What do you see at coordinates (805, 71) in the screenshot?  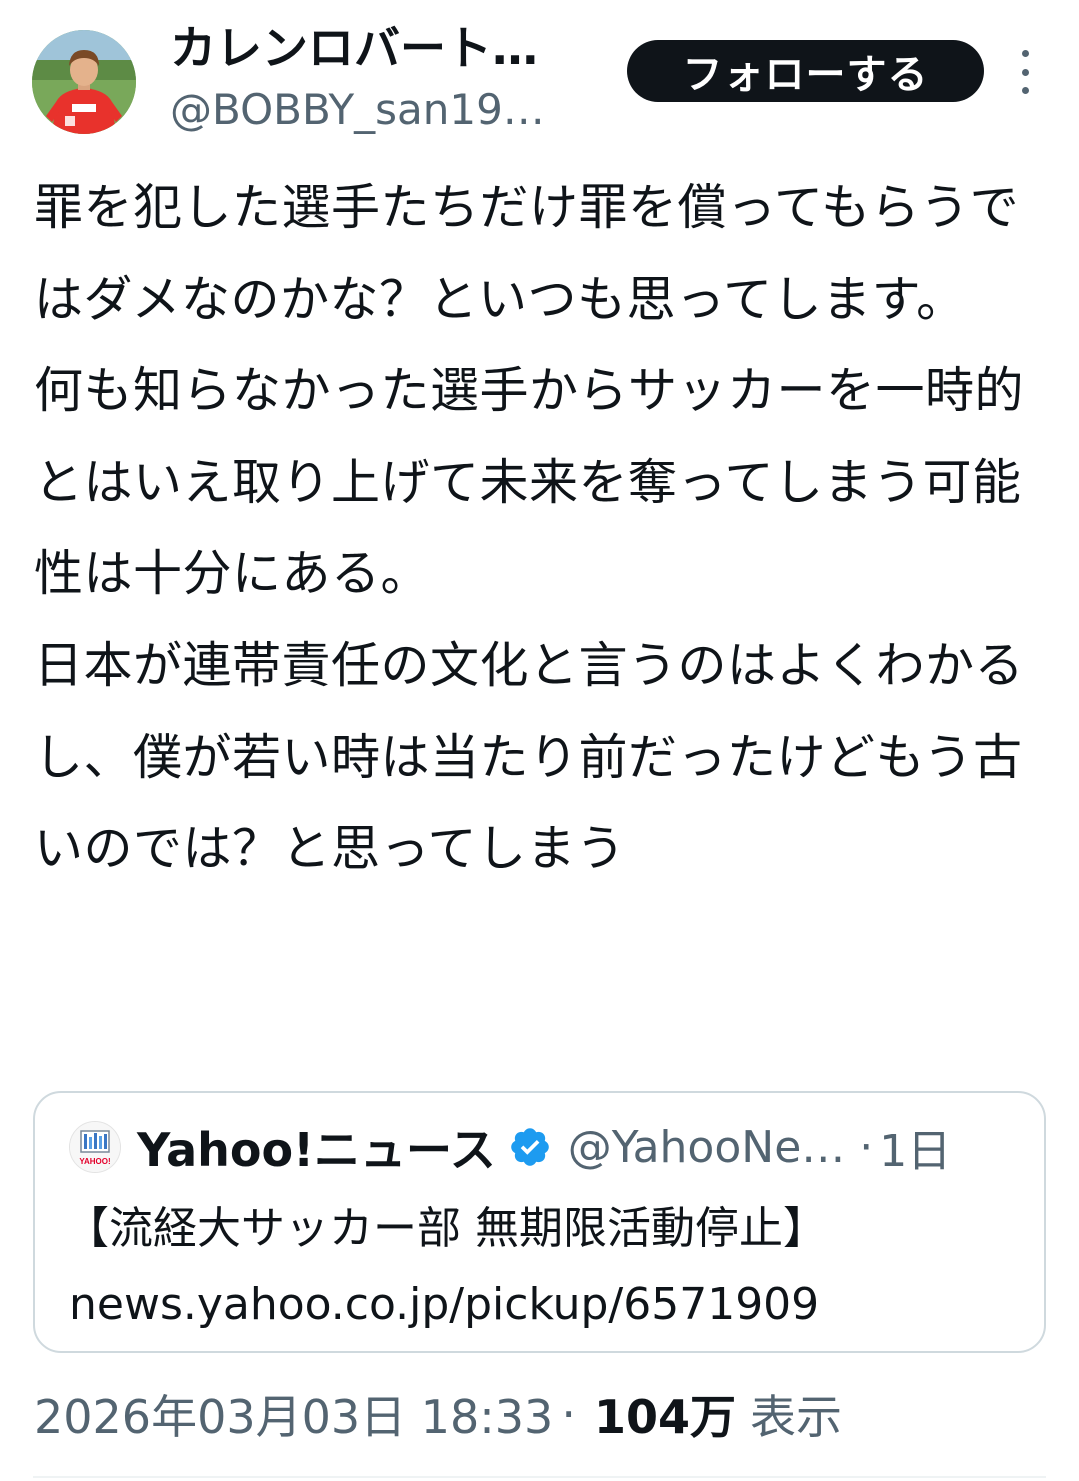 I see `follow-button: フォローする` at bounding box center [805, 71].